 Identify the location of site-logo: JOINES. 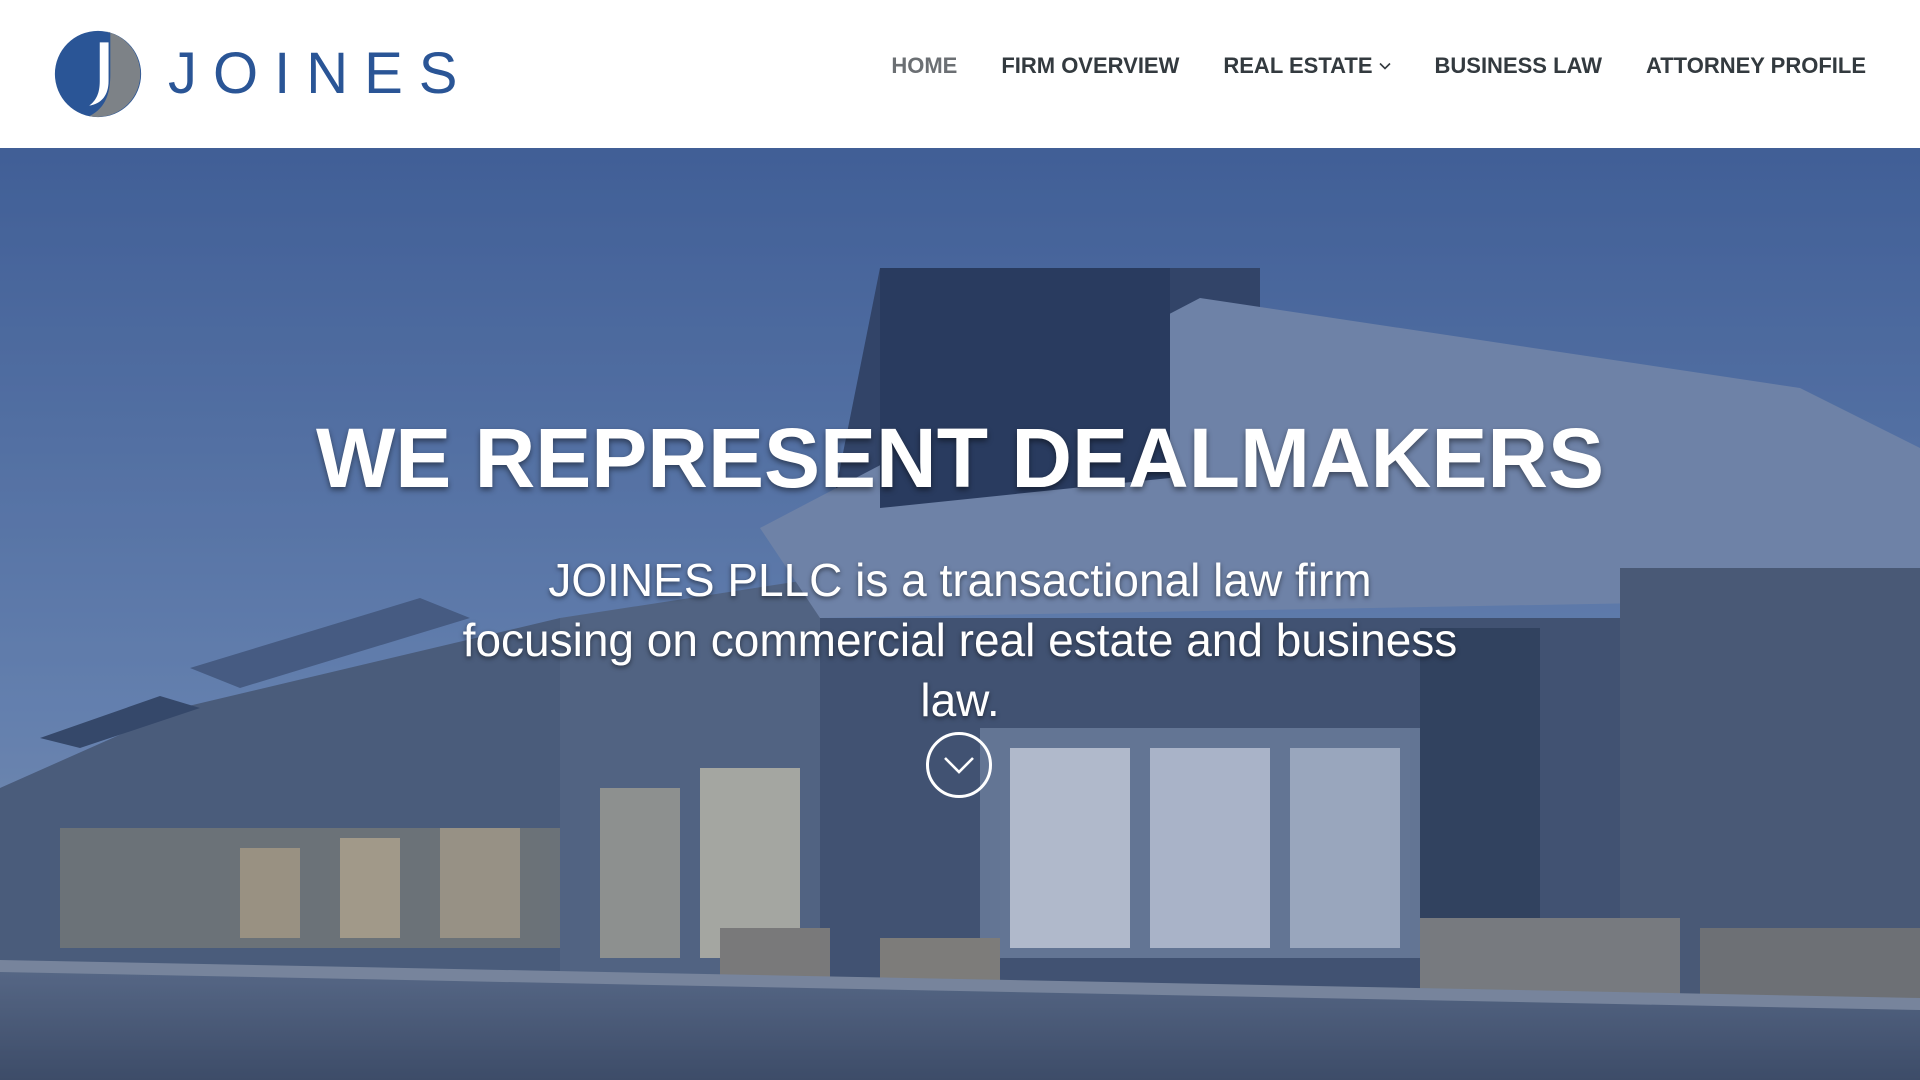
(264, 74).